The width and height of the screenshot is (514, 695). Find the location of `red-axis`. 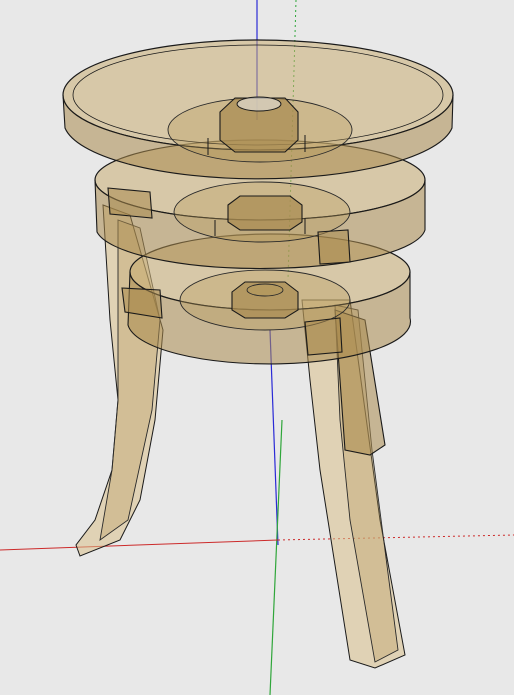

red-axis is located at coordinates (139, 545).